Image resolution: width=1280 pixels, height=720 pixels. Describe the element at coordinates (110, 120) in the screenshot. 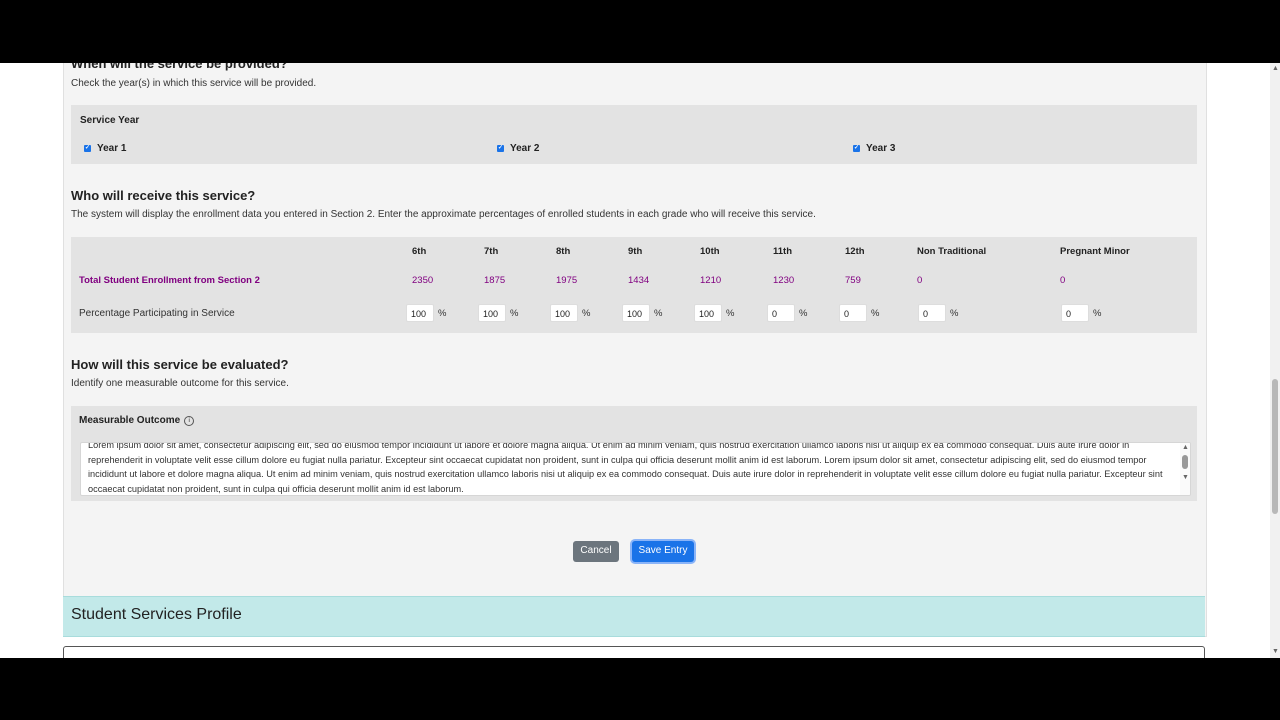

I see `service-year-label: Service Year` at that location.